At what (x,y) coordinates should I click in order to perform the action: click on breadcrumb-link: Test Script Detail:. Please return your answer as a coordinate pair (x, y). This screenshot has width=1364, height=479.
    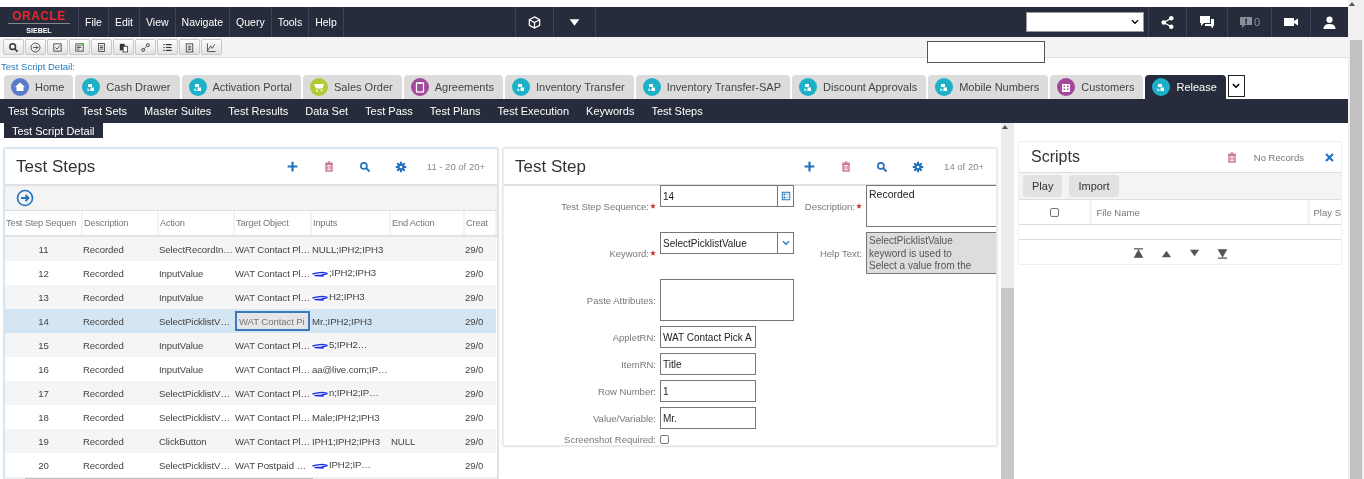
    Looking at the image, I should click on (38, 66).